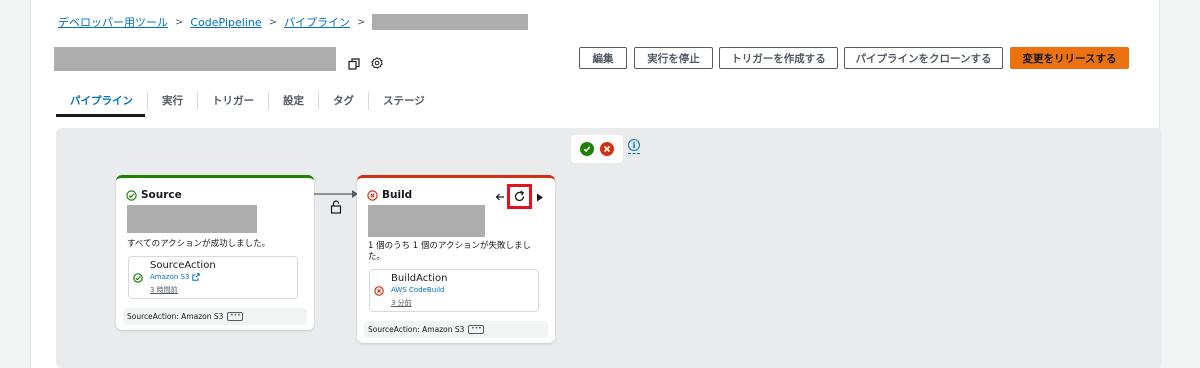 The image size is (1200, 368). Describe the element at coordinates (454, 290) in the screenshot. I see `action-card: BuildAction AWS CodeBuild 3 分前` at that location.